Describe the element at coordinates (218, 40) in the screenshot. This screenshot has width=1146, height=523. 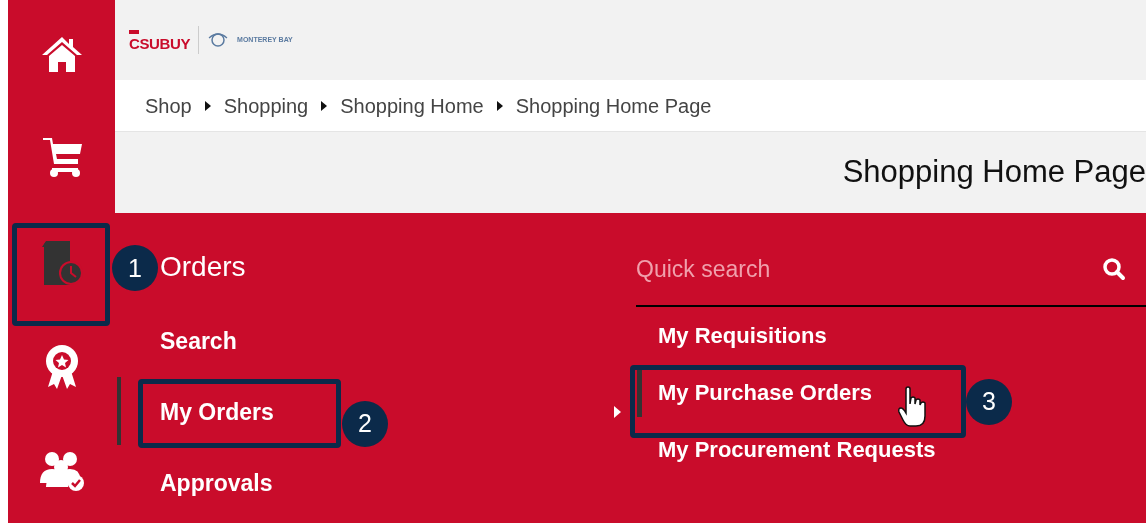
I see `campus-logo-icon` at that location.